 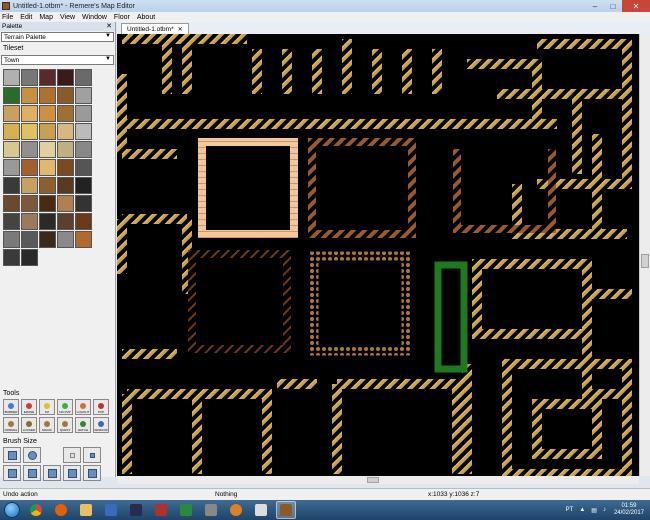 What do you see at coordinates (47, 407) in the screenshot?
I see `tool-pz-button: PZ` at bounding box center [47, 407].